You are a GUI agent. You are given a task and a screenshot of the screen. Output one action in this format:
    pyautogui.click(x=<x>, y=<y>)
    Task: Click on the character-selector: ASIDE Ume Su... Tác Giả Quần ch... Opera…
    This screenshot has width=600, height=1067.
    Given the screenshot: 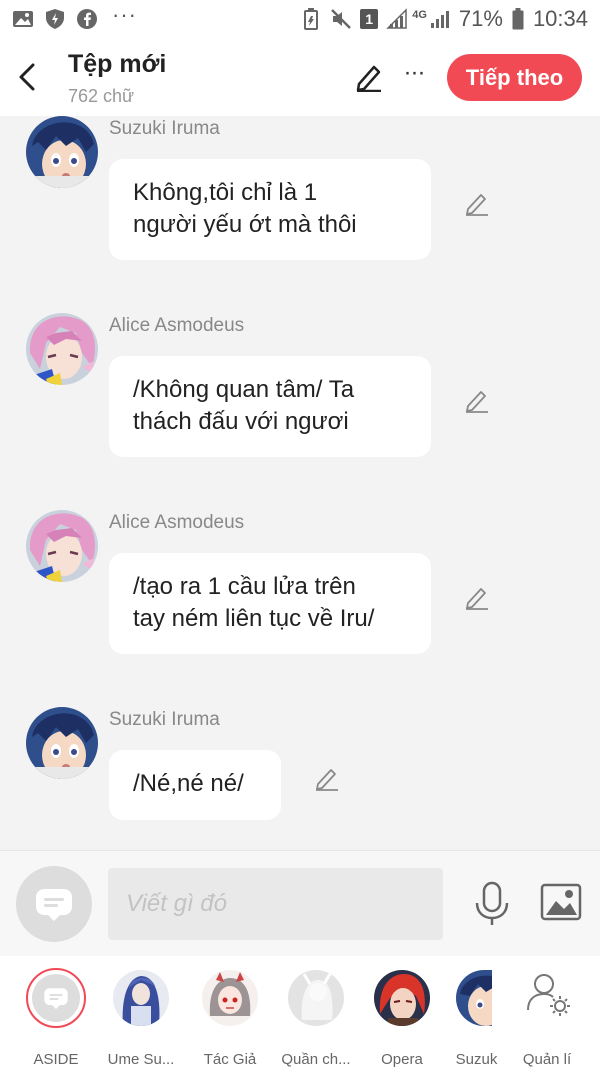 What is the action you would take?
    pyautogui.click(x=300, y=1011)
    